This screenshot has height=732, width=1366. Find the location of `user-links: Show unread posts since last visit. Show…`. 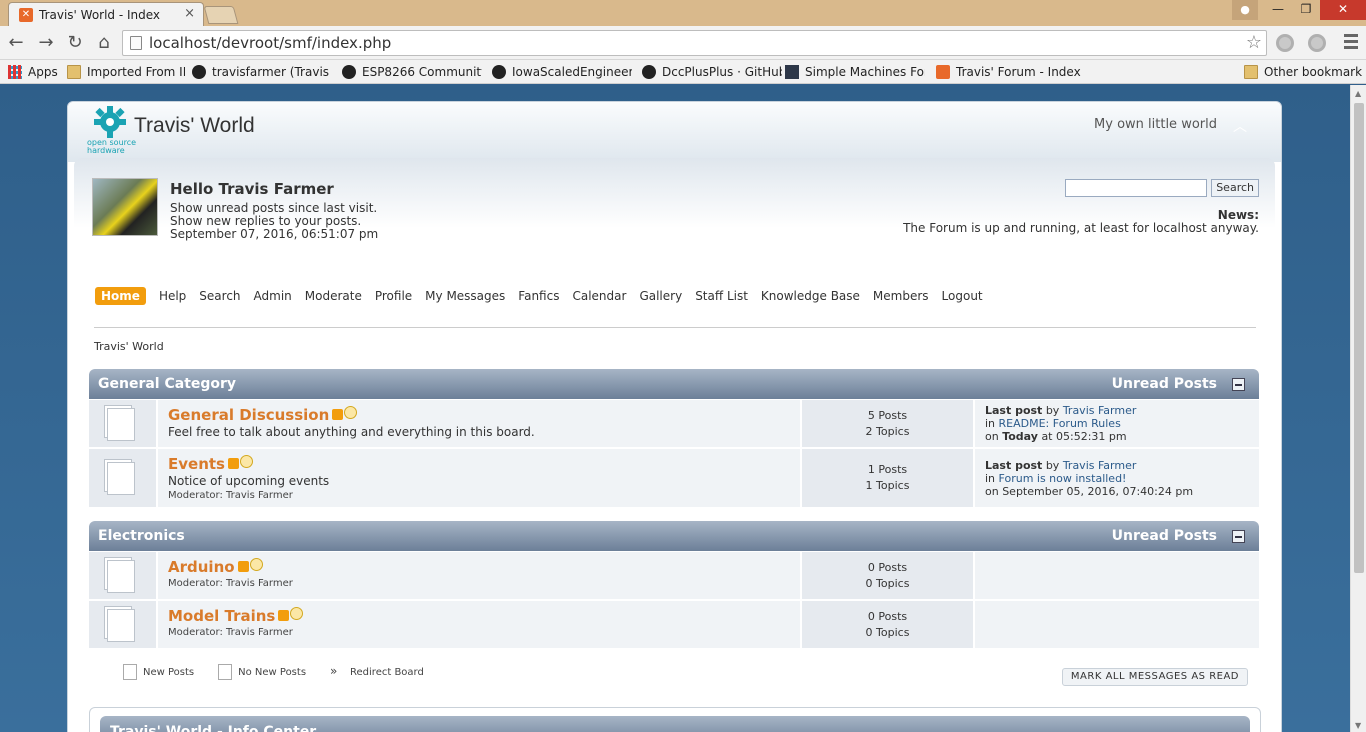

user-links: Show unread posts since last visit. Show… is located at coordinates (274, 221).